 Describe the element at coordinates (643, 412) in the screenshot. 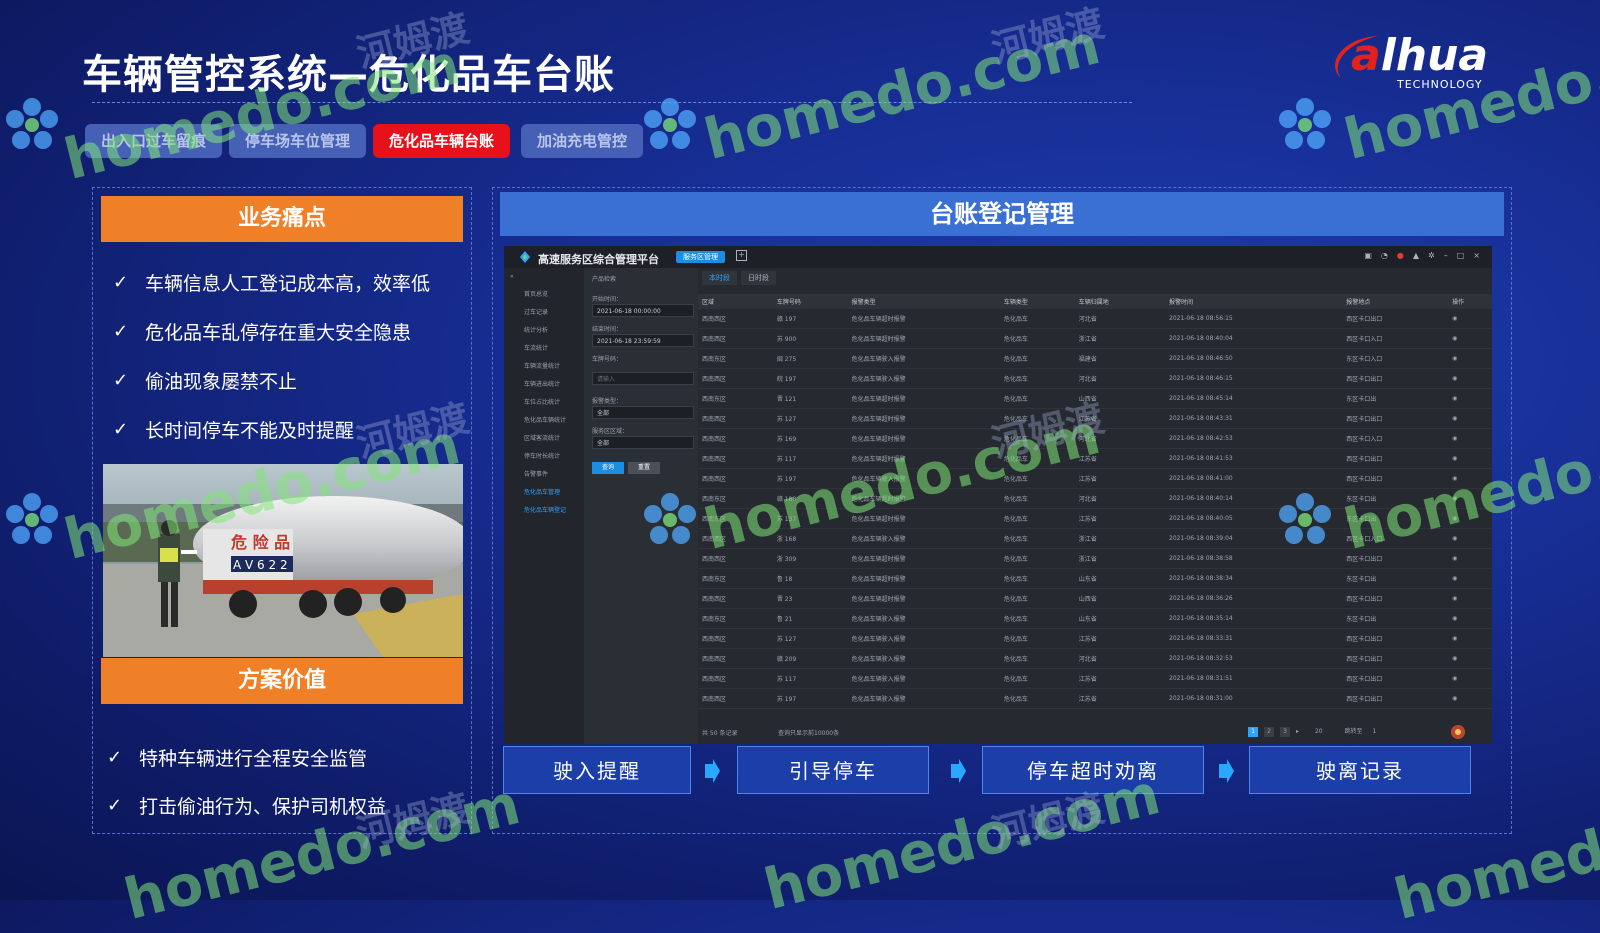

I see `alarm-type-select: 全部` at that location.